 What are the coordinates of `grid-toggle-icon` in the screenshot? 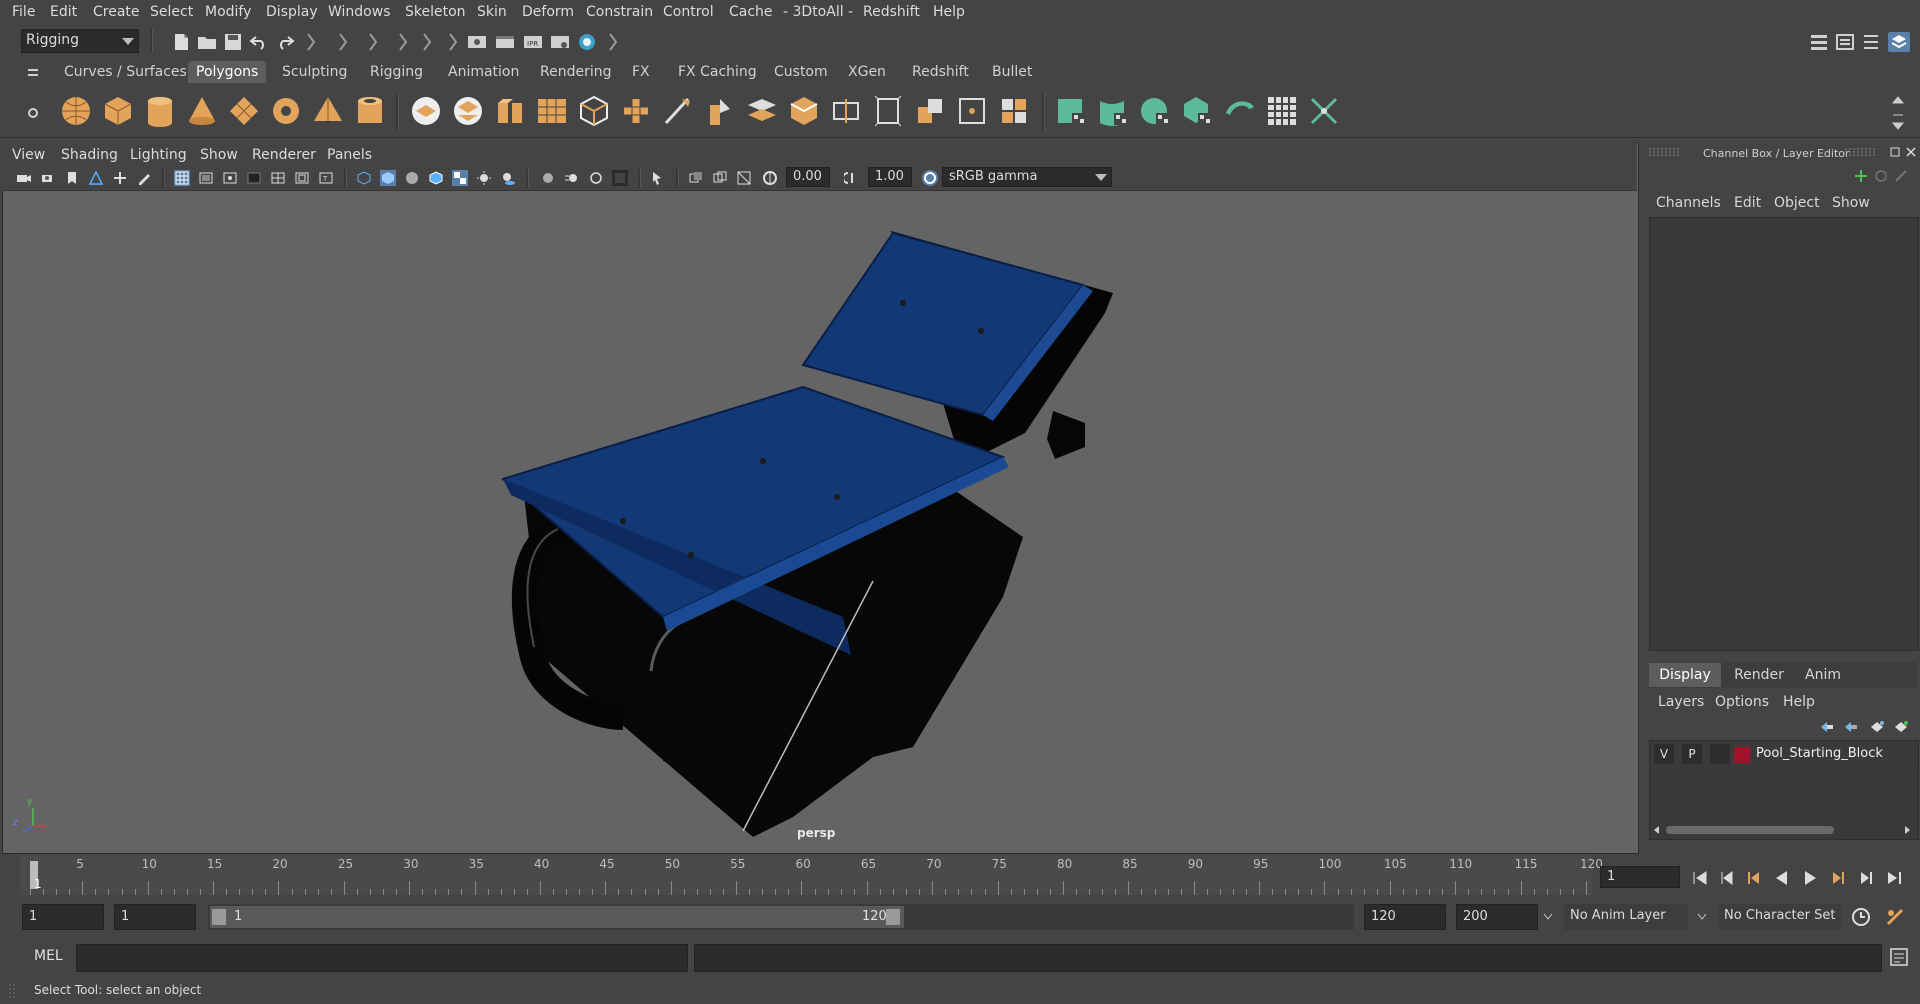 It's located at (182, 178).